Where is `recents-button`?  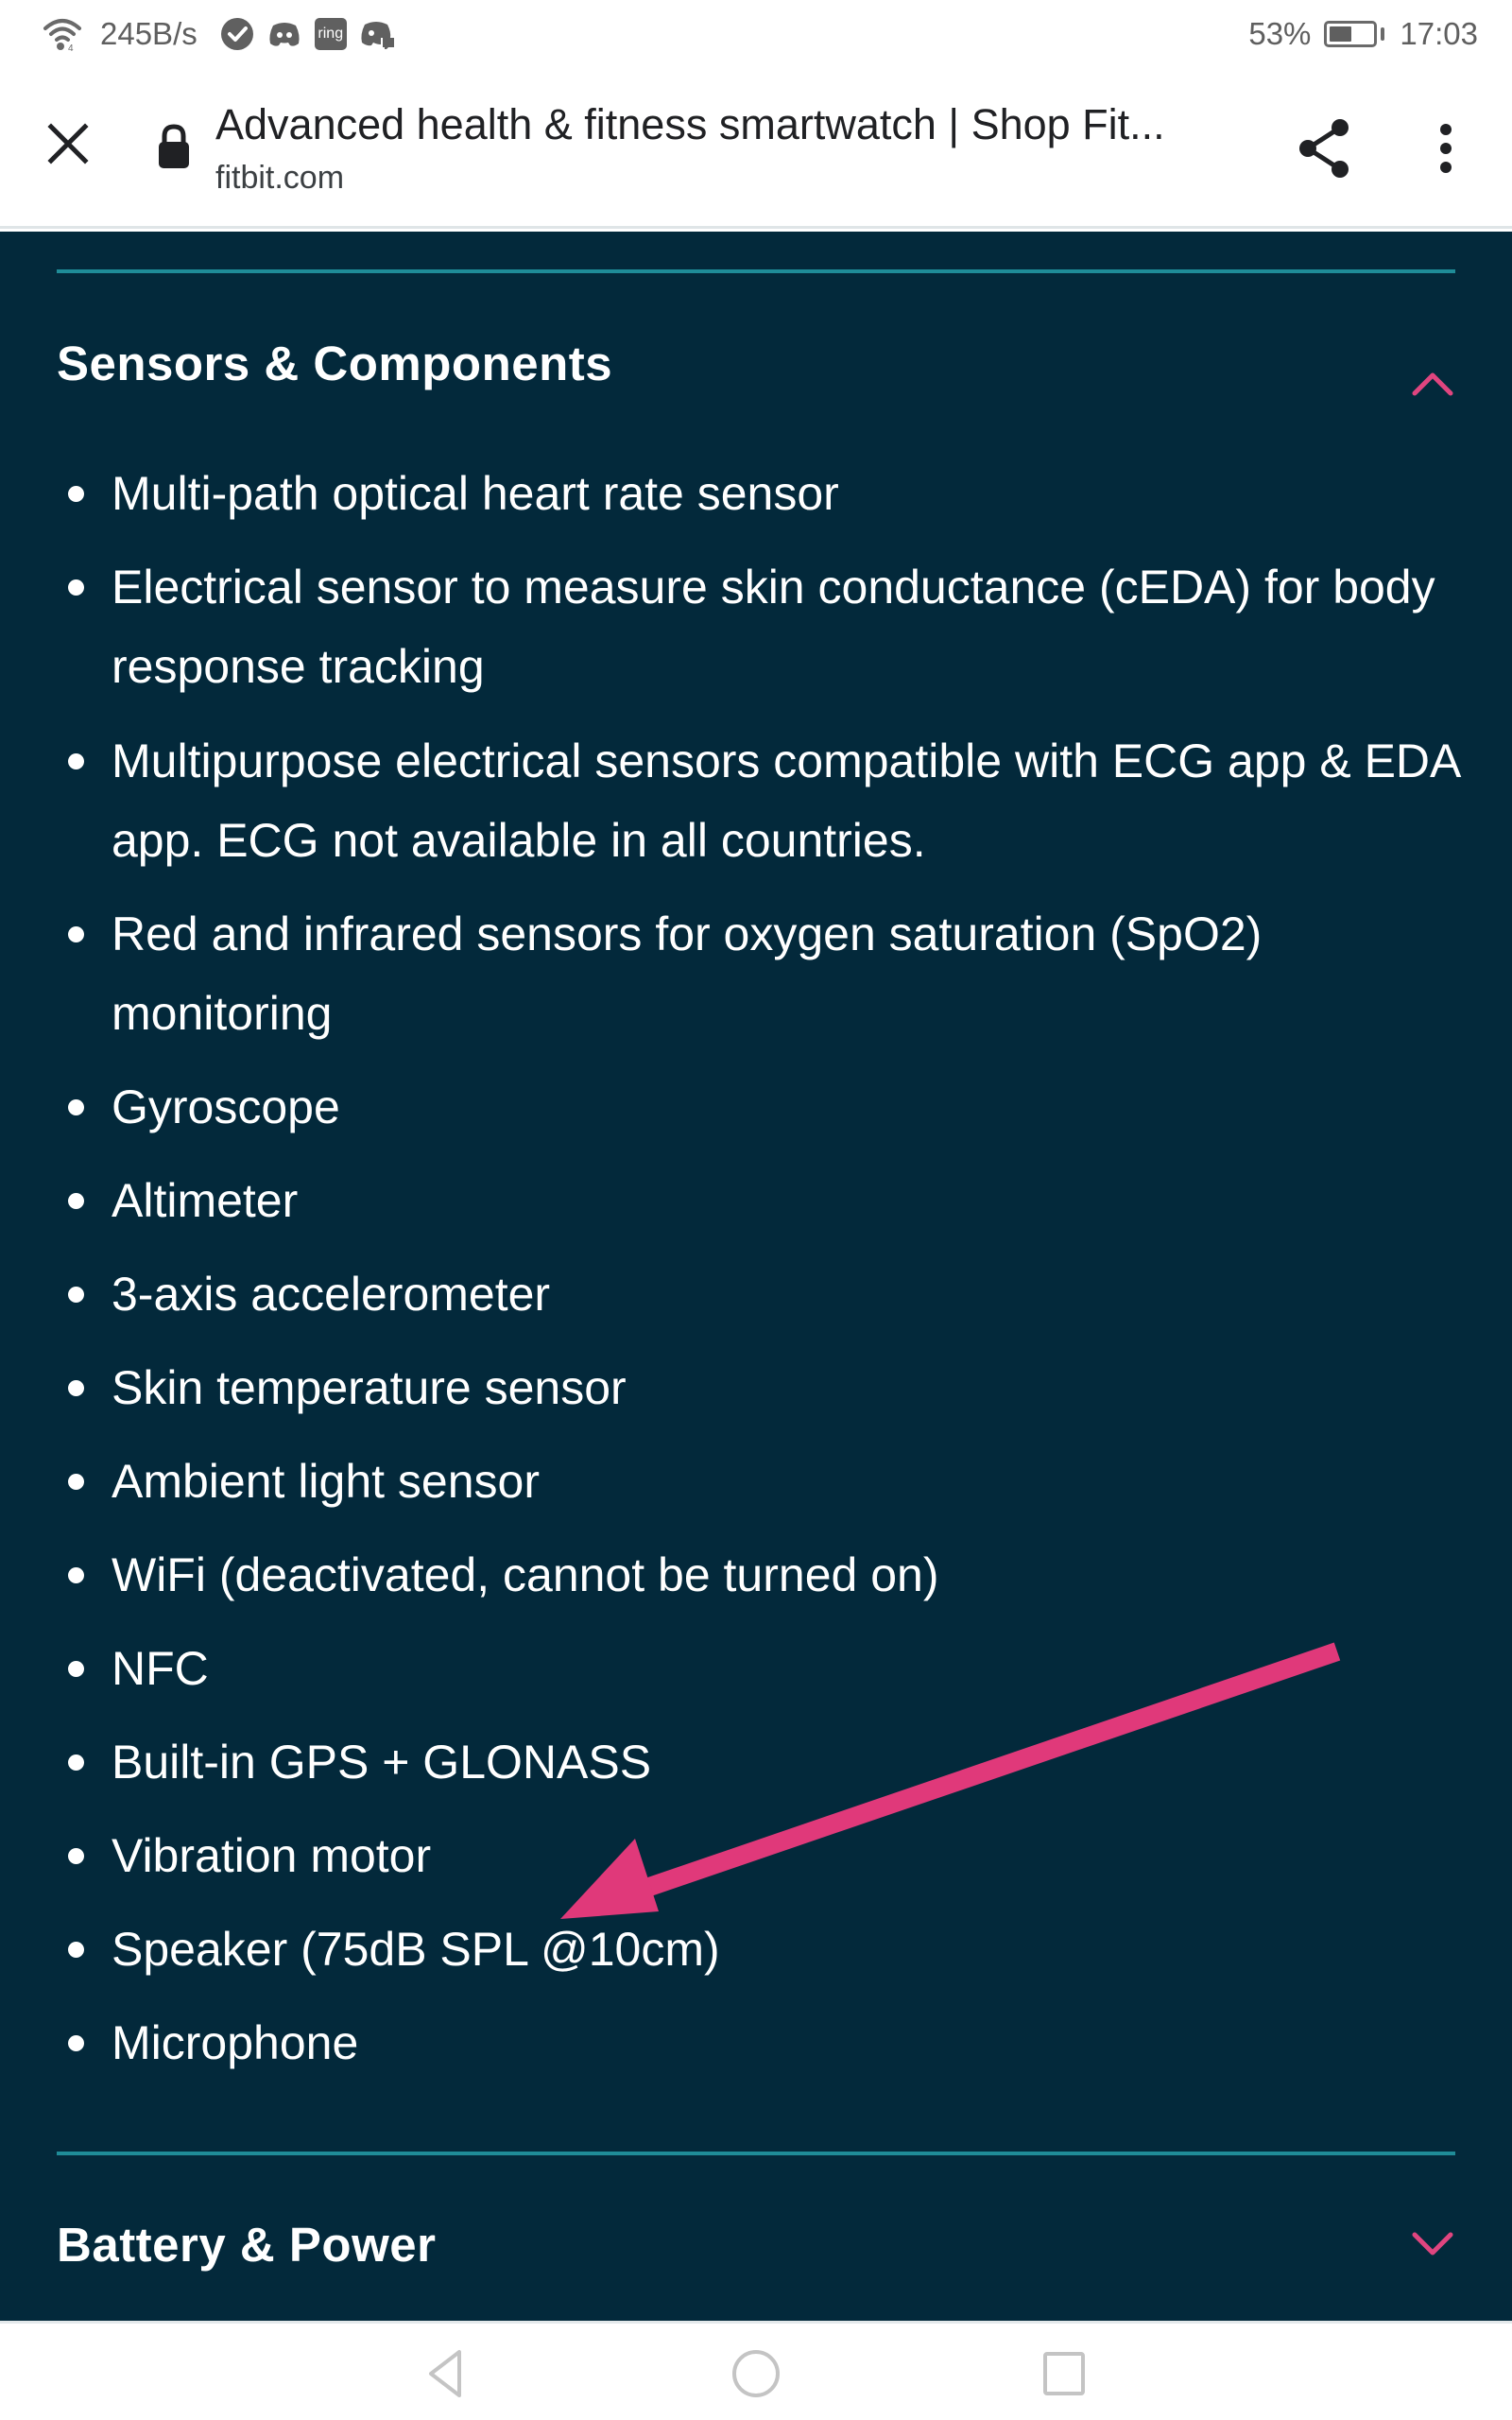 recents-button is located at coordinates (1064, 2374).